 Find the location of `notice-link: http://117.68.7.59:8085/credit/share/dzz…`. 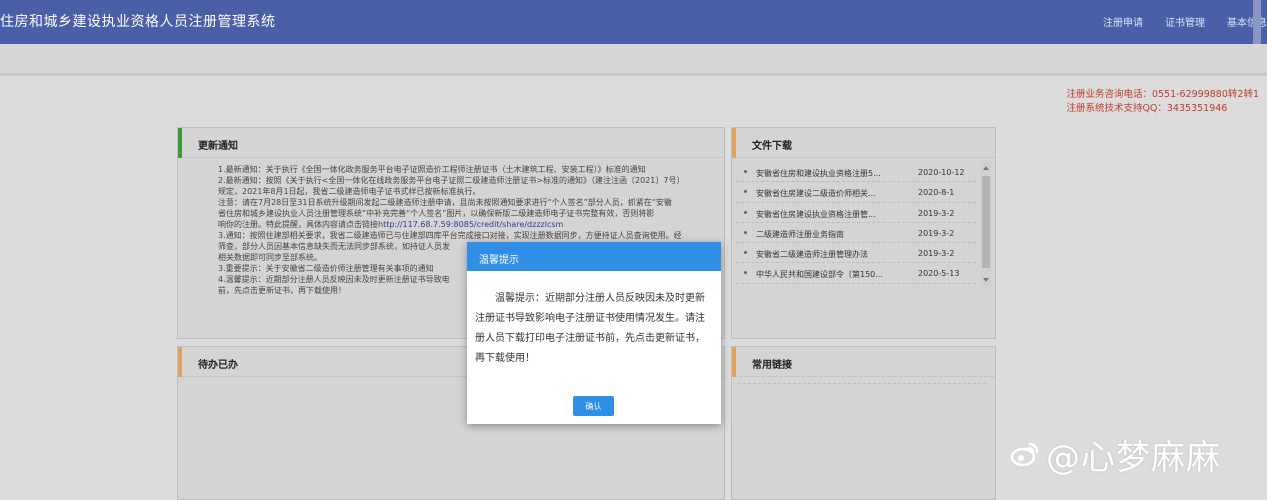

notice-link: http://117.68.7.59:8085/credit/share/dzz… is located at coordinates (470, 224).